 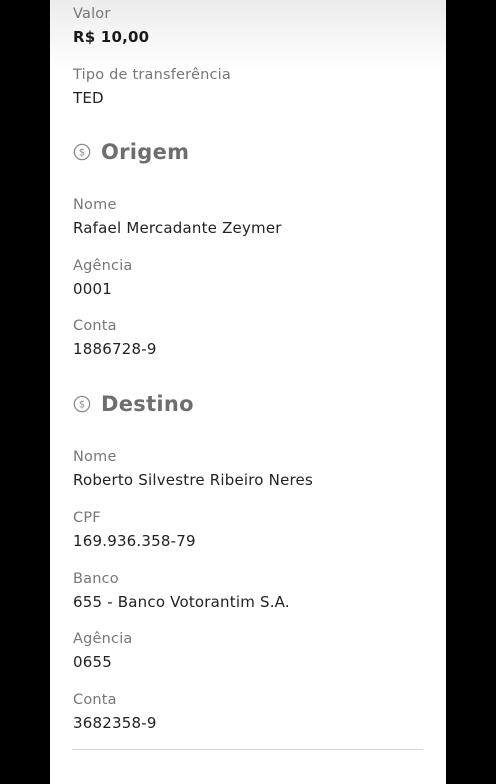 I want to click on destination-title: Destino, so click(x=147, y=404).